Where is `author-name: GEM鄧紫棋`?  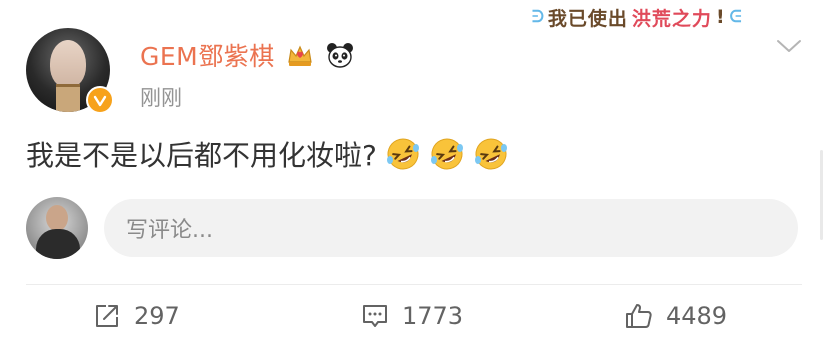
author-name: GEM鄧紫棋 is located at coordinates (207, 55).